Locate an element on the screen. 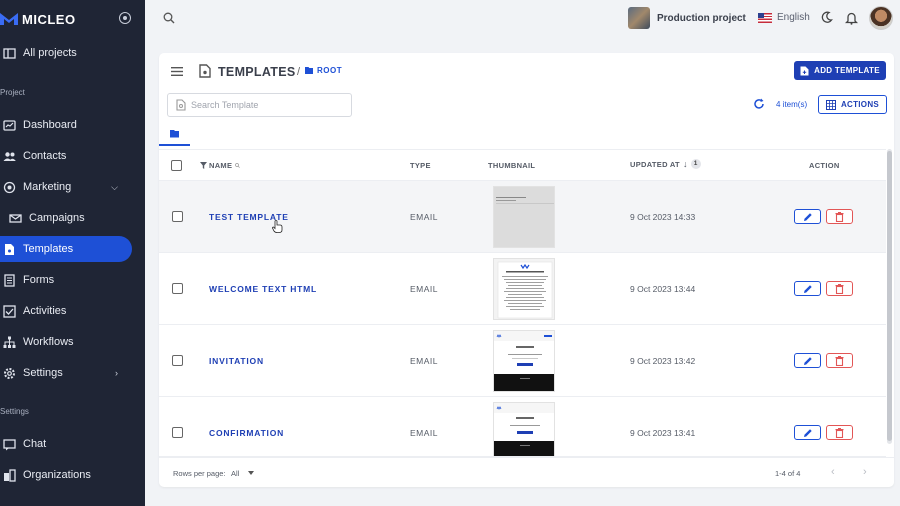 The width and height of the screenshot is (900, 506). user-avatar is located at coordinates (881, 18).